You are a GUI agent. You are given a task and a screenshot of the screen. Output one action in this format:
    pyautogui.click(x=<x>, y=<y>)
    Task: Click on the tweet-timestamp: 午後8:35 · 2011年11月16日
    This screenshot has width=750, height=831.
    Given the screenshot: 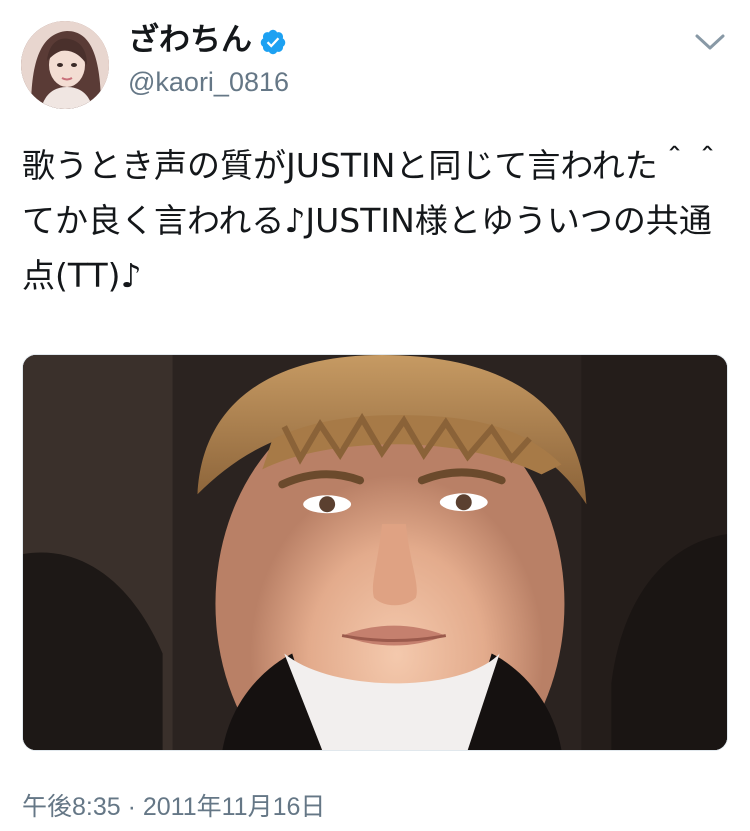 What is the action you would take?
    pyautogui.click(x=173, y=807)
    